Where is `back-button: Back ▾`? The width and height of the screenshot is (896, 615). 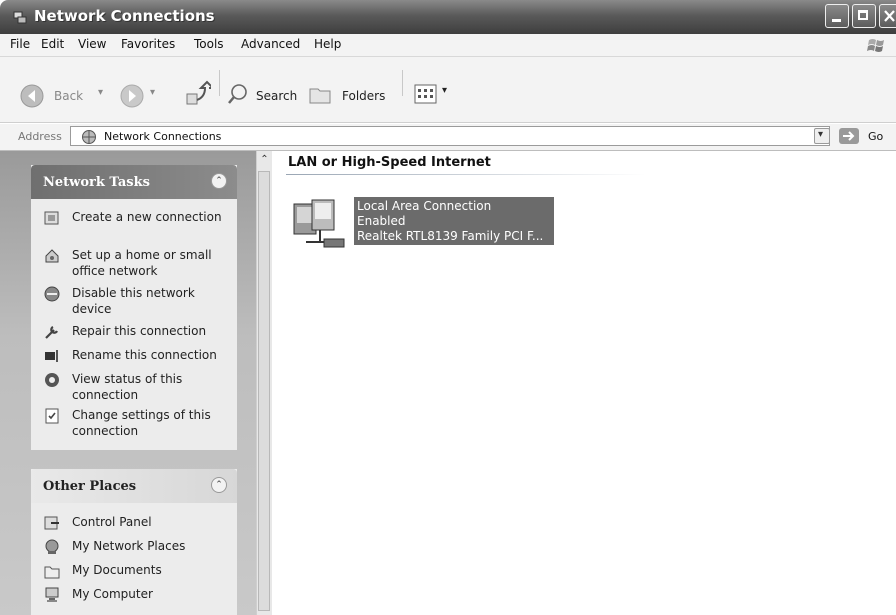
back-button: Back ▾ is located at coordinates (70, 97).